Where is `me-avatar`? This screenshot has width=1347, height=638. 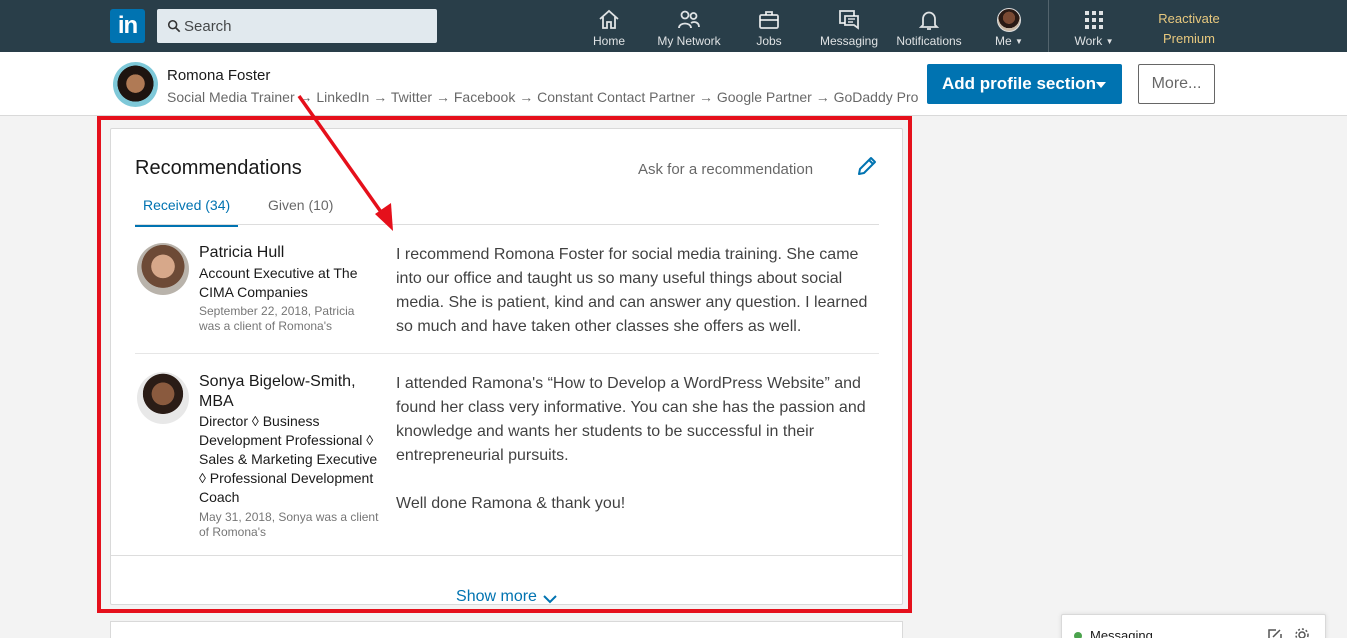
me-avatar is located at coordinates (1009, 20).